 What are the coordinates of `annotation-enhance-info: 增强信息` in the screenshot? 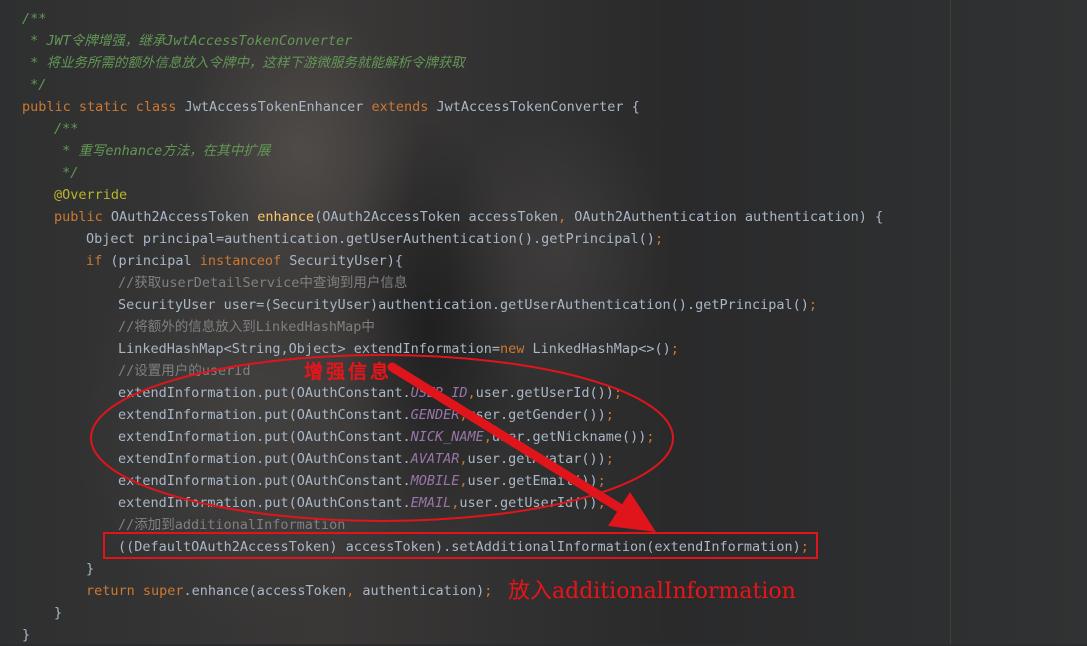 It's located at (348, 372).